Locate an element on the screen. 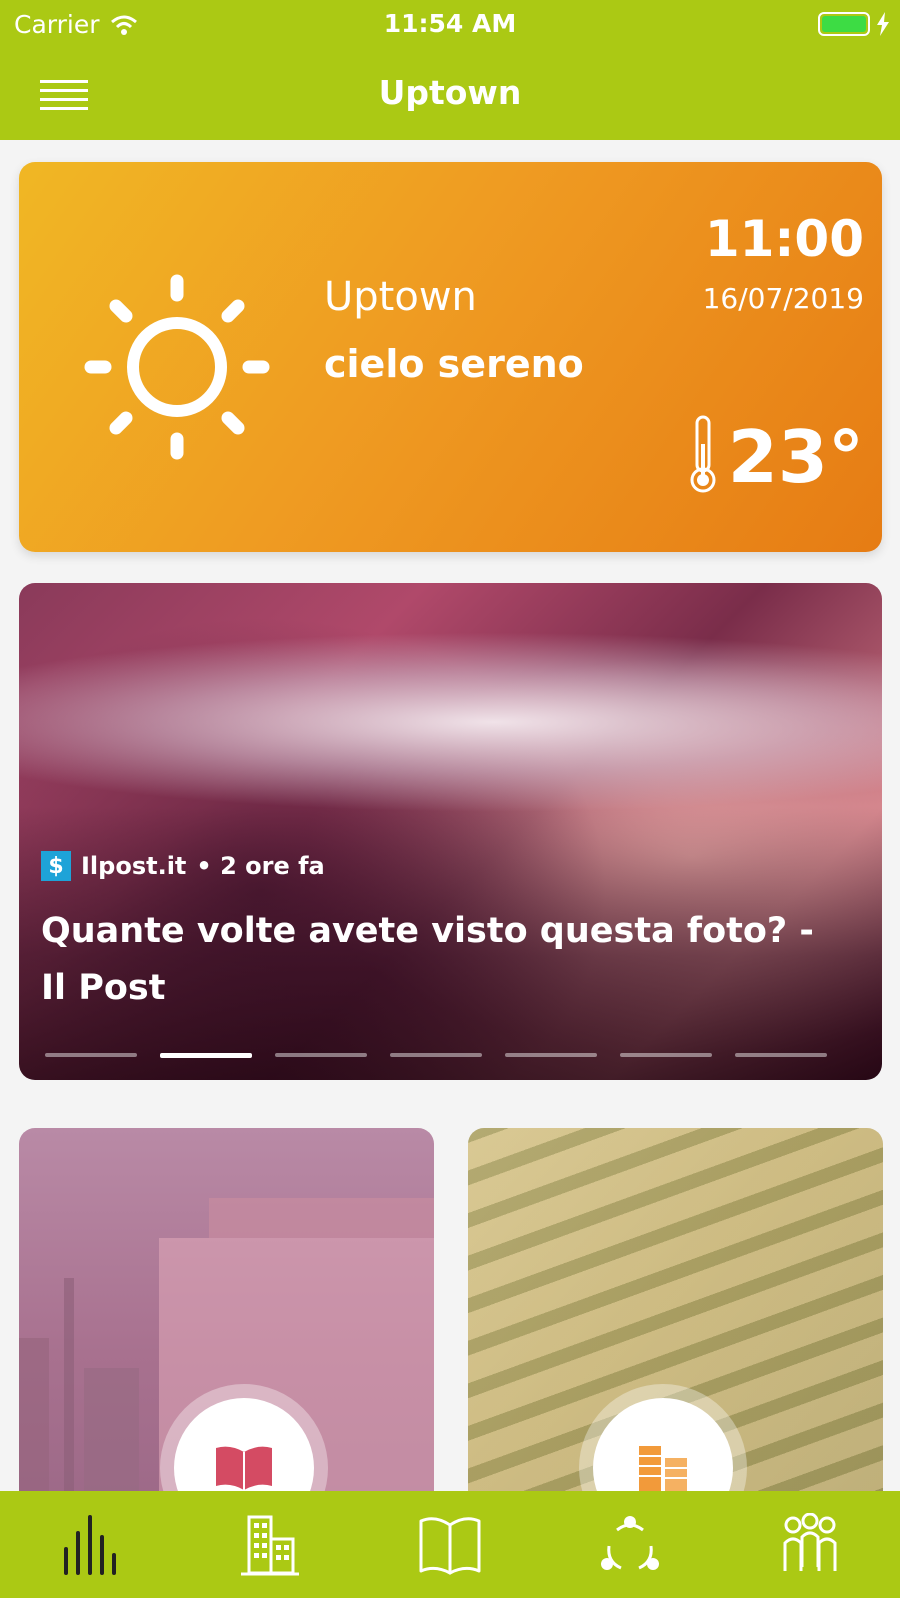 This screenshot has width=900, height=1598. carousel-pager is located at coordinates (436, 1055).